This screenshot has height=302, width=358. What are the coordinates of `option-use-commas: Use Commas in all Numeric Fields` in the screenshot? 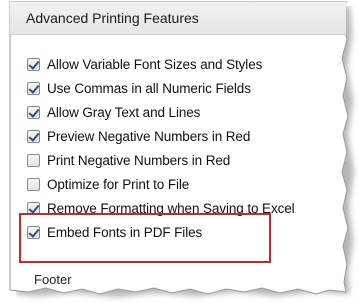 It's located at (161, 88).